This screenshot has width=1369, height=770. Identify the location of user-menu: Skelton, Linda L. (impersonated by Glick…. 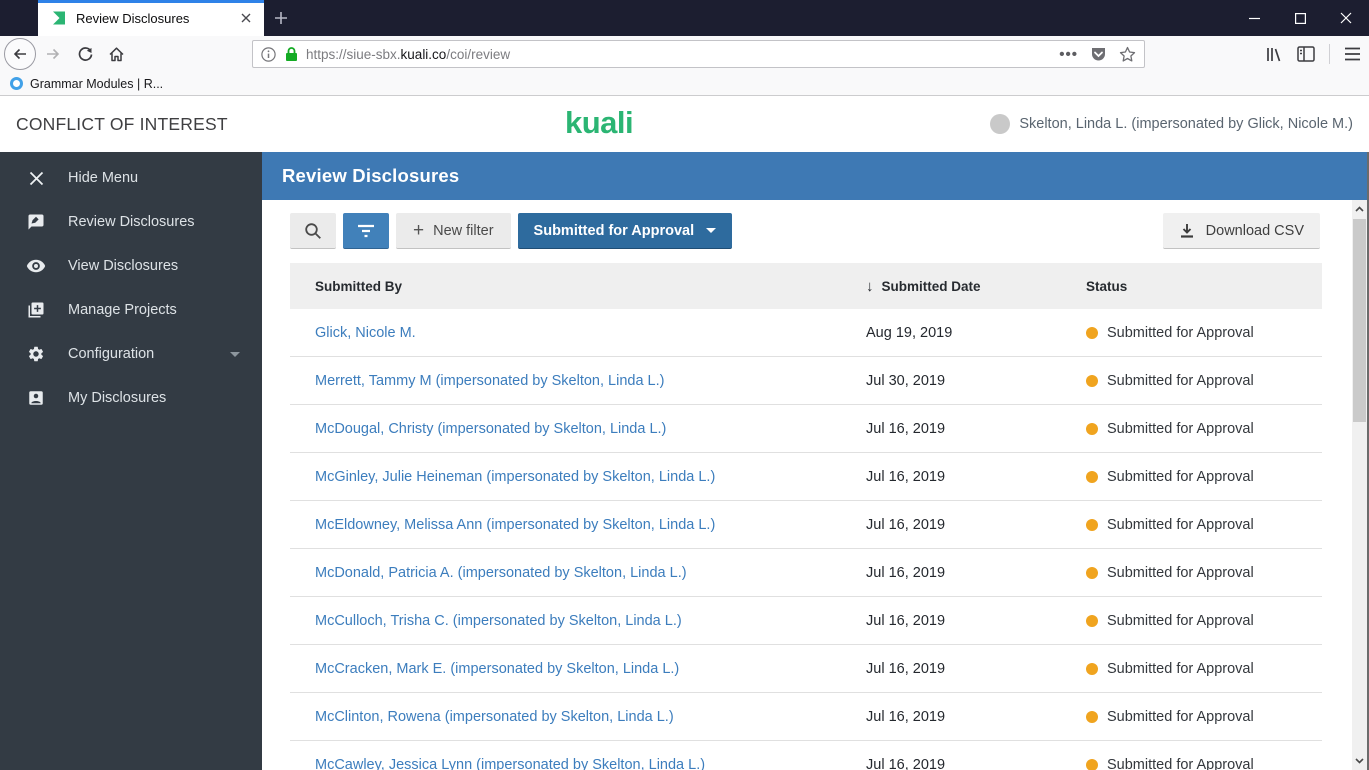
(1171, 124).